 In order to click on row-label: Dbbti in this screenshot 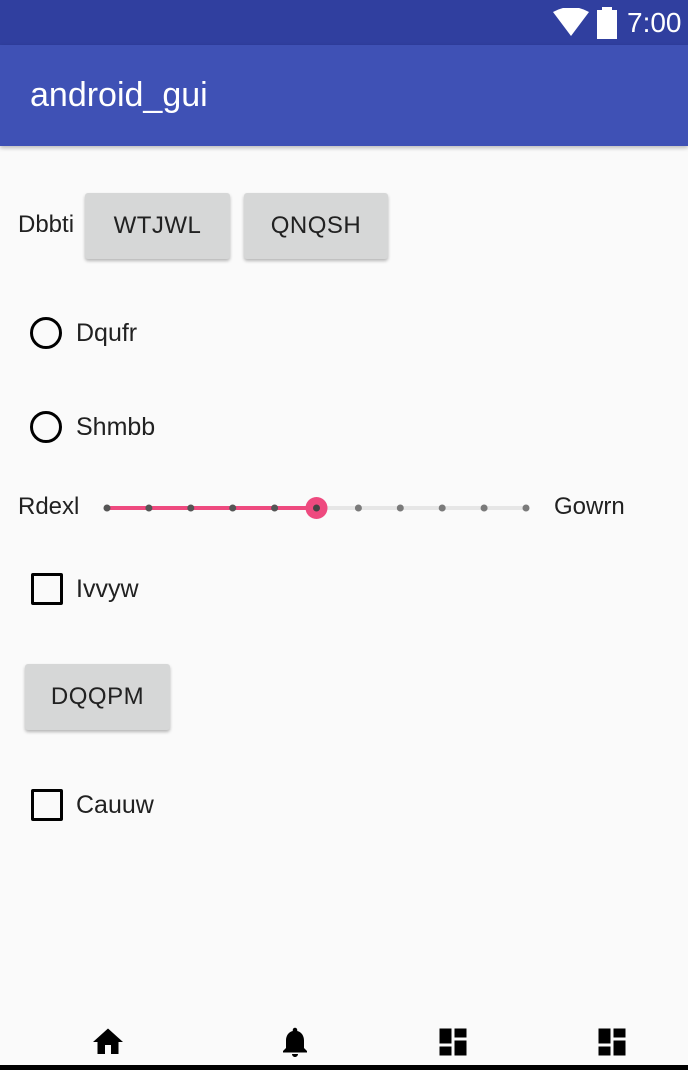, I will do `click(46, 224)`.